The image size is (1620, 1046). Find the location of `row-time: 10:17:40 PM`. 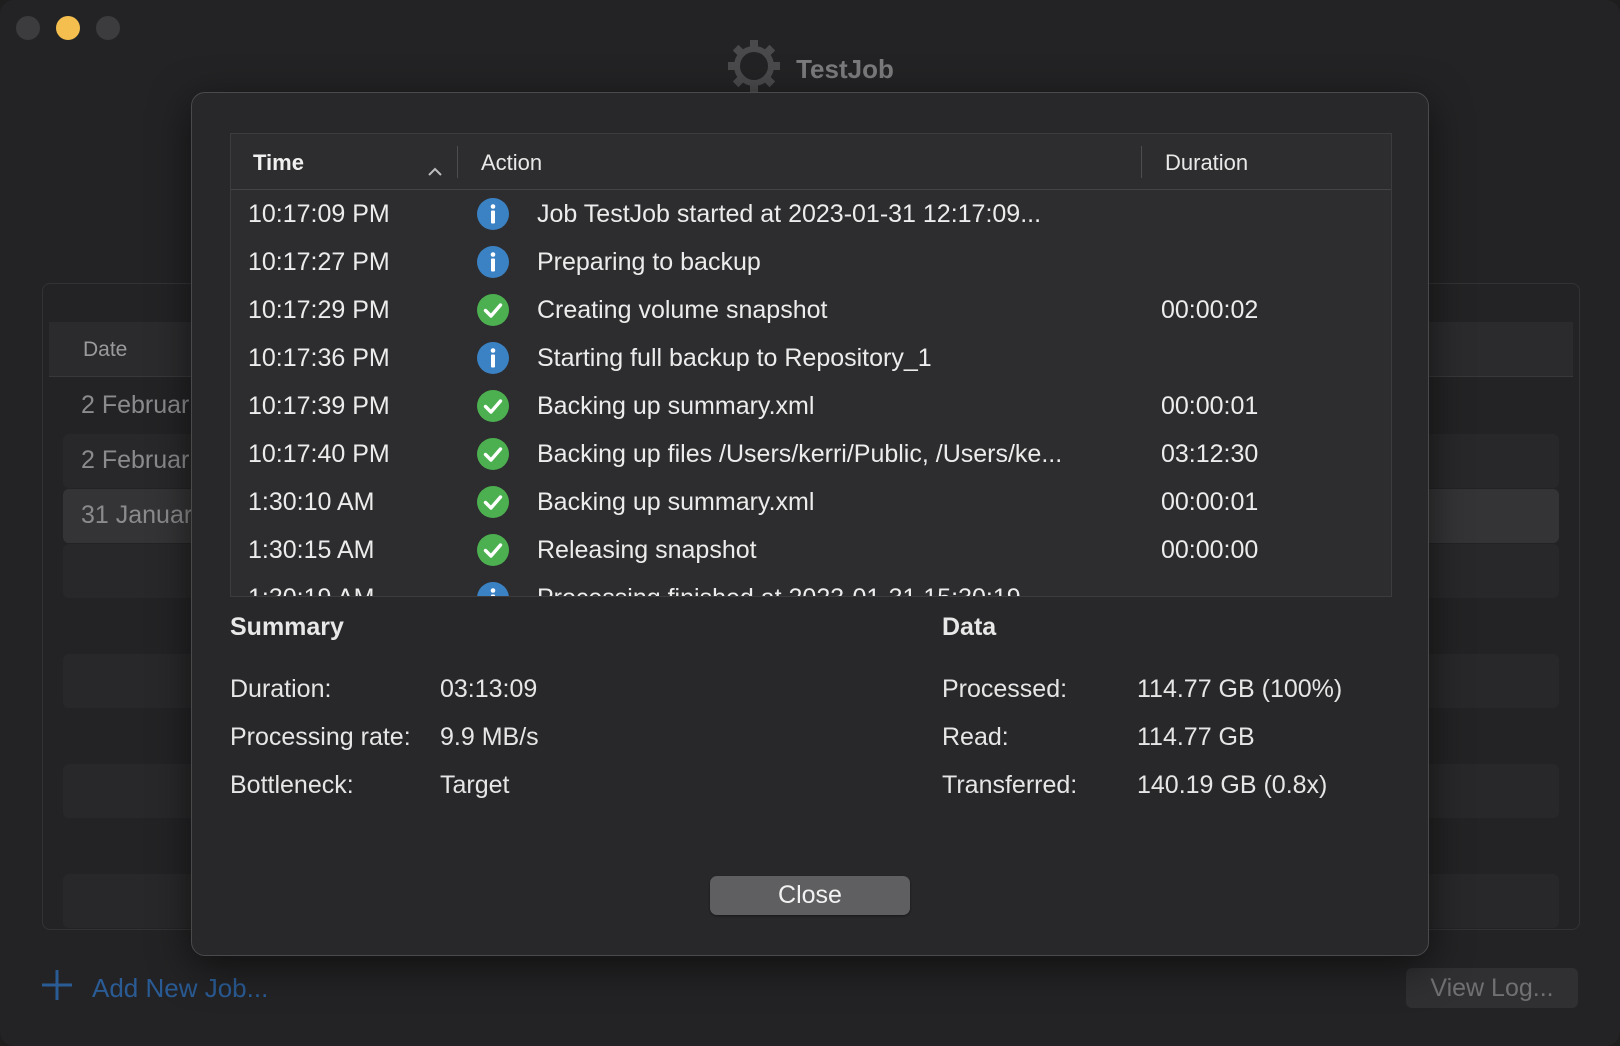

row-time: 10:17:40 PM is located at coordinates (319, 454).